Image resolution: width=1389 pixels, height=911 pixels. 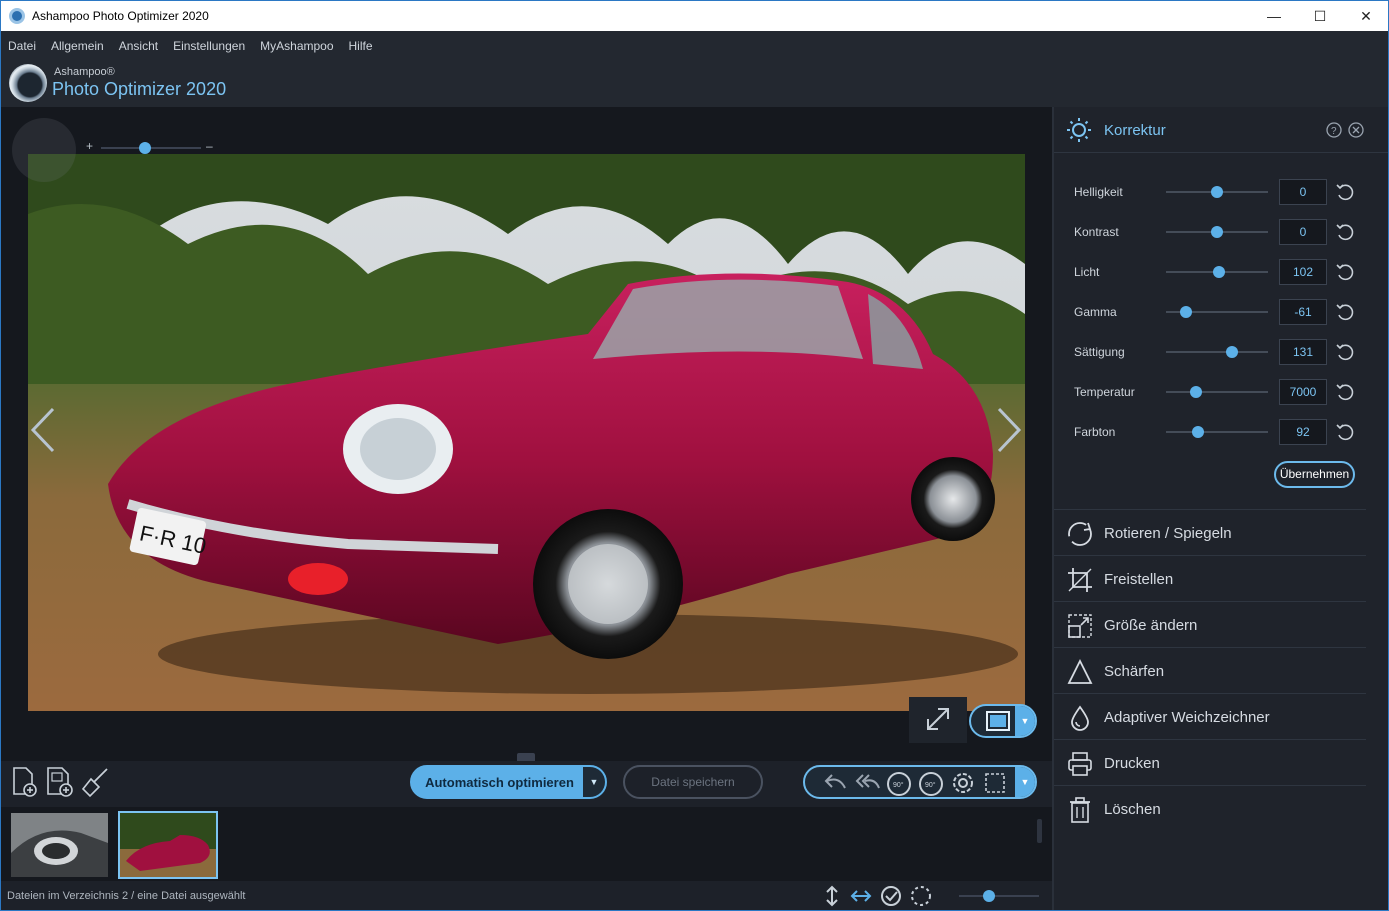 I want to click on slider-row: Helligkeit 0, so click(x=1221, y=192).